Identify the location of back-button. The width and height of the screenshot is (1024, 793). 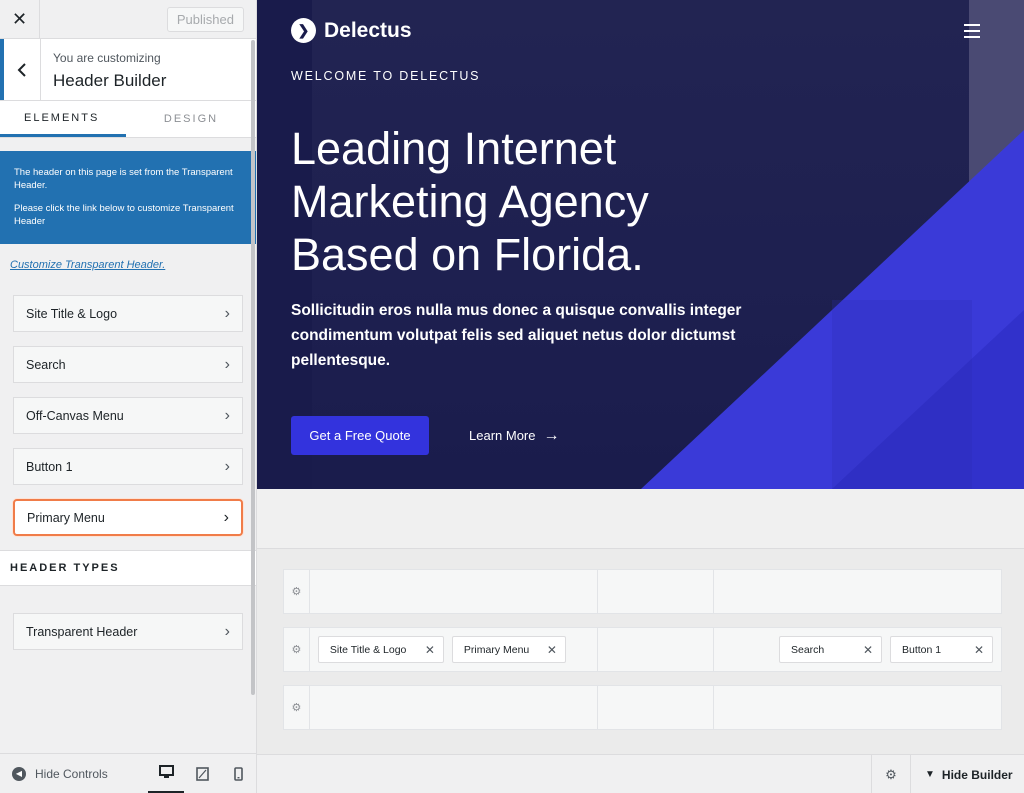
(20, 69).